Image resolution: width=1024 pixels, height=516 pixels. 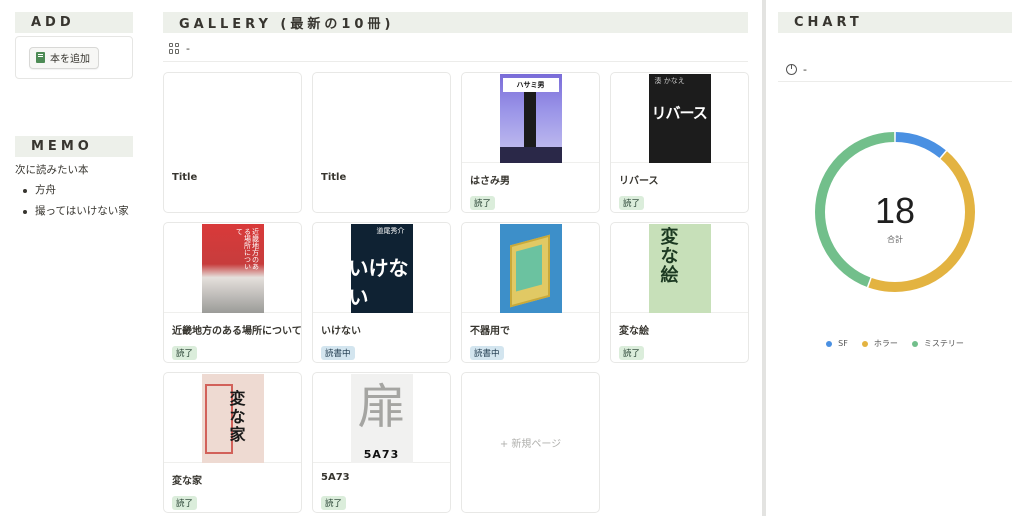 What do you see at coordinates (381, 454) in the screenshot?
I see `cover-text: 5A73` at bounding box center [381, 454].